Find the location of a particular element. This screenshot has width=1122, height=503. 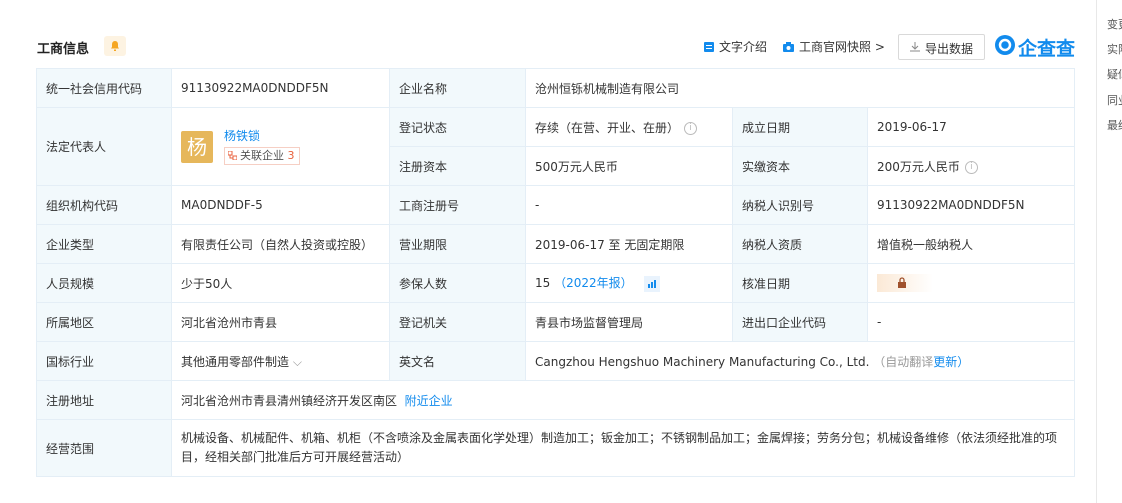

qichacha-logo: 企查查 is located at coordinates (1035, 46).